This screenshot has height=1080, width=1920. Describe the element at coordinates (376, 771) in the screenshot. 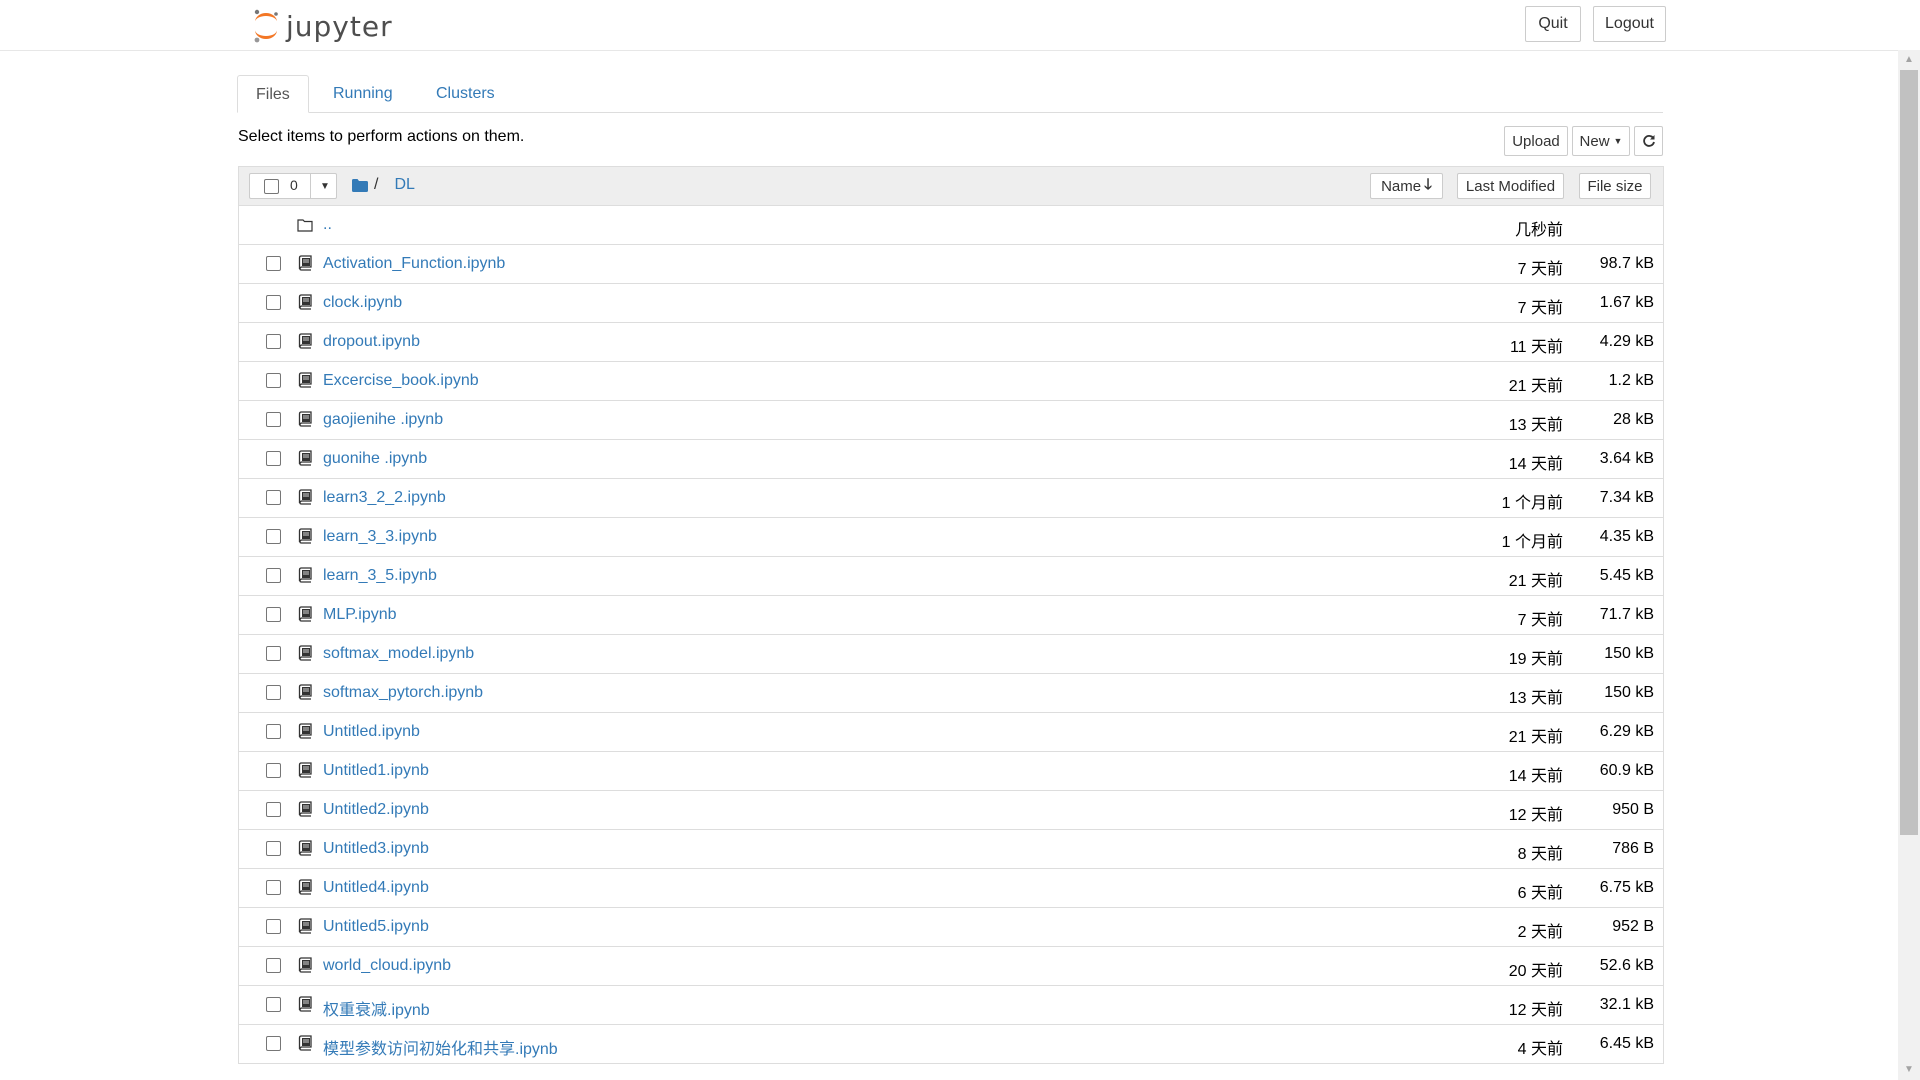

I see `file-name-link: Untitled1.ipynb` at that location.